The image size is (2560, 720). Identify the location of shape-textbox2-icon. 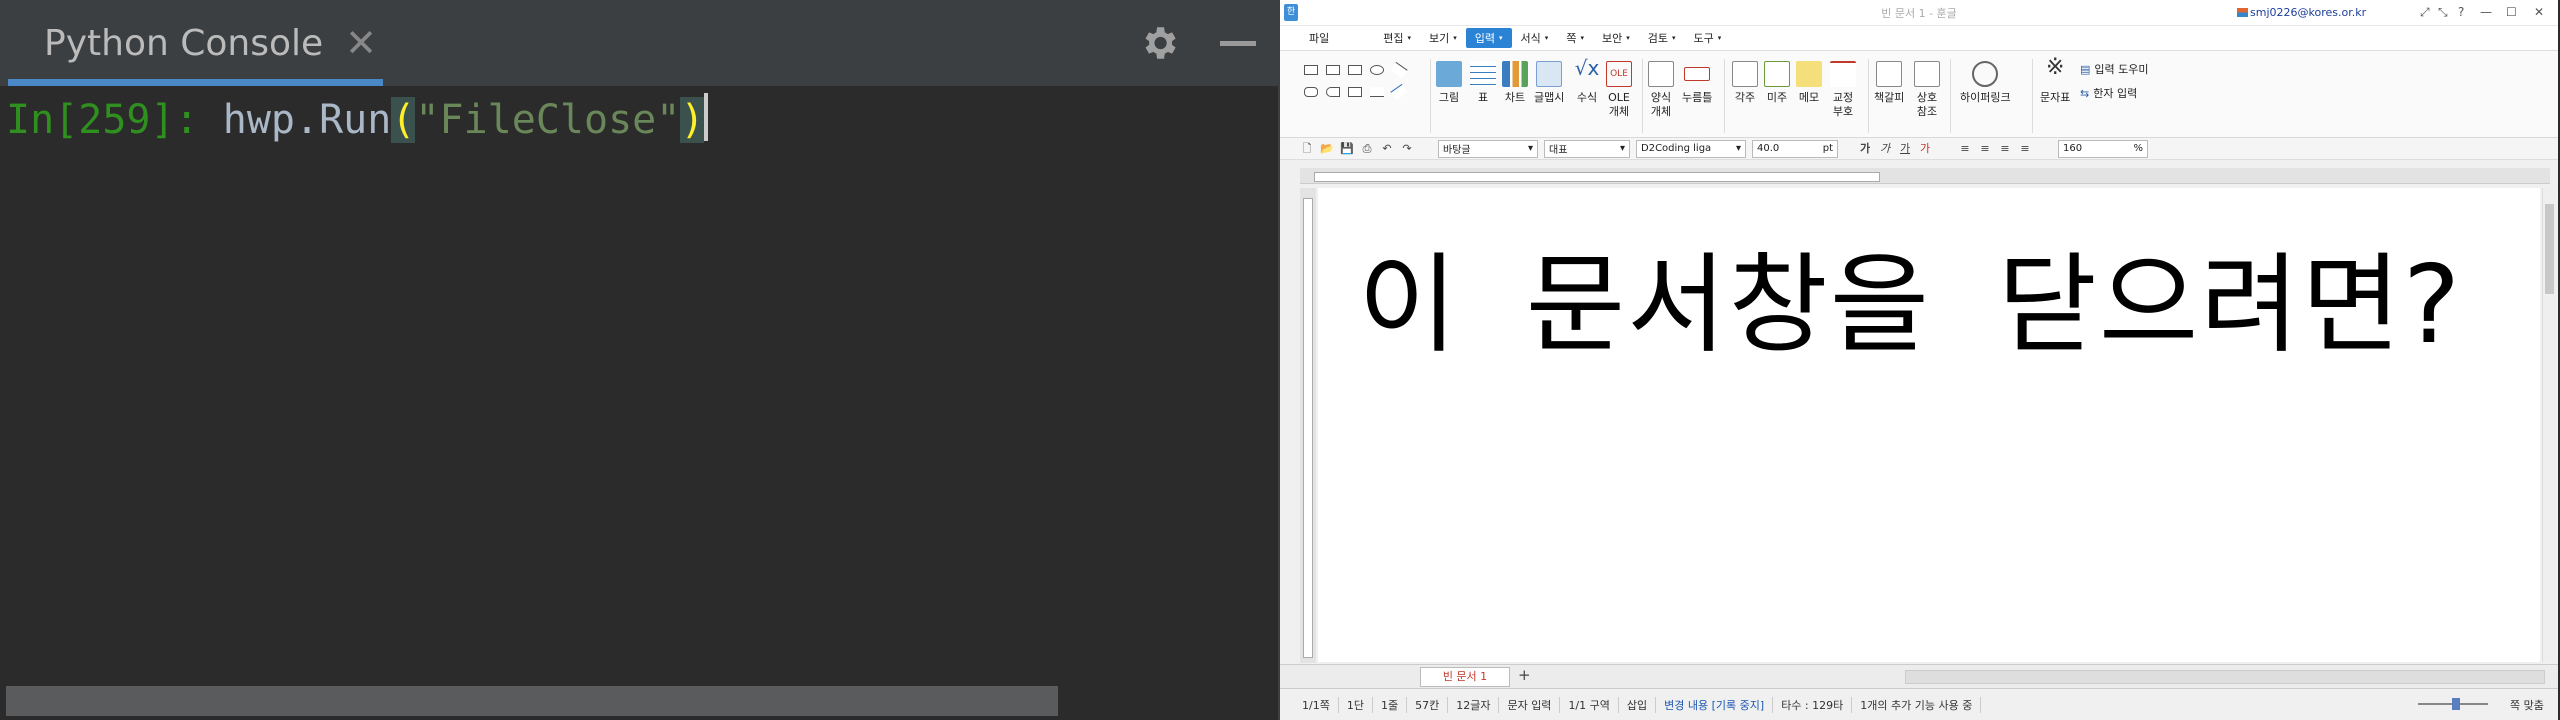
(1333, 70).